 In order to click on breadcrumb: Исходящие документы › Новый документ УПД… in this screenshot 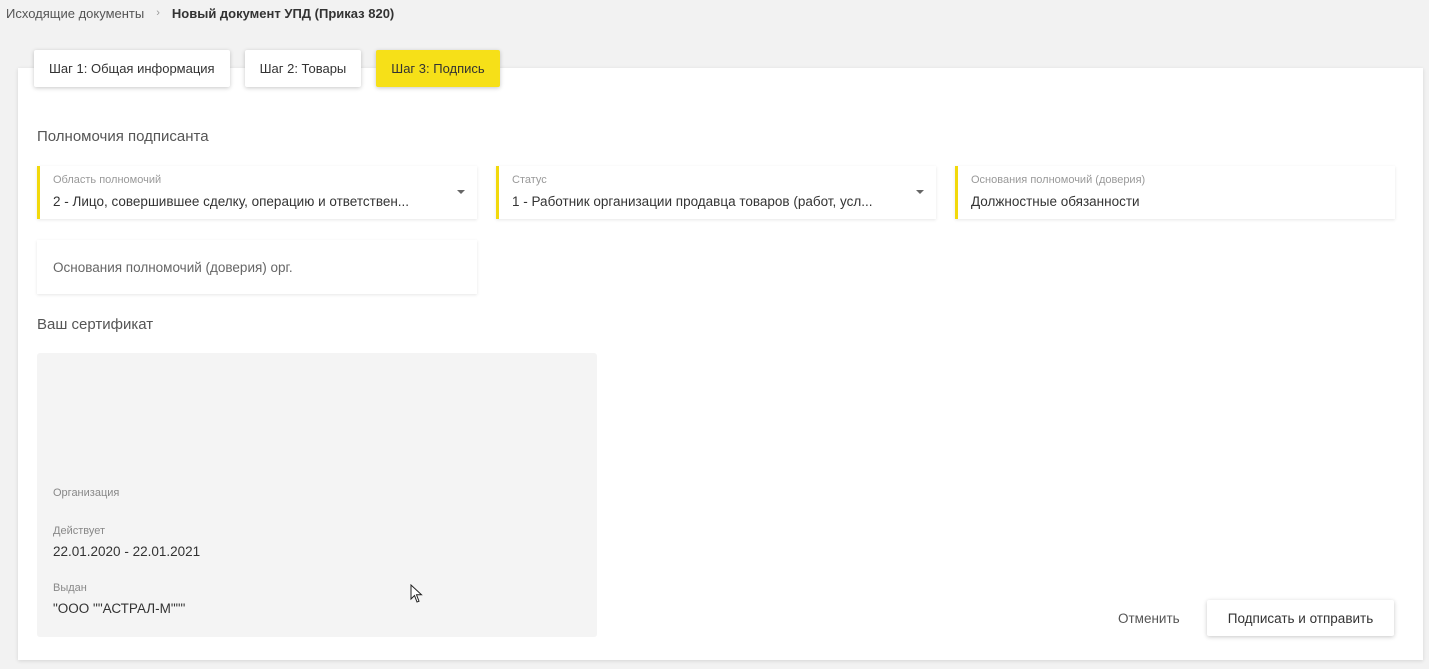, I will do `click(200, 13)`.